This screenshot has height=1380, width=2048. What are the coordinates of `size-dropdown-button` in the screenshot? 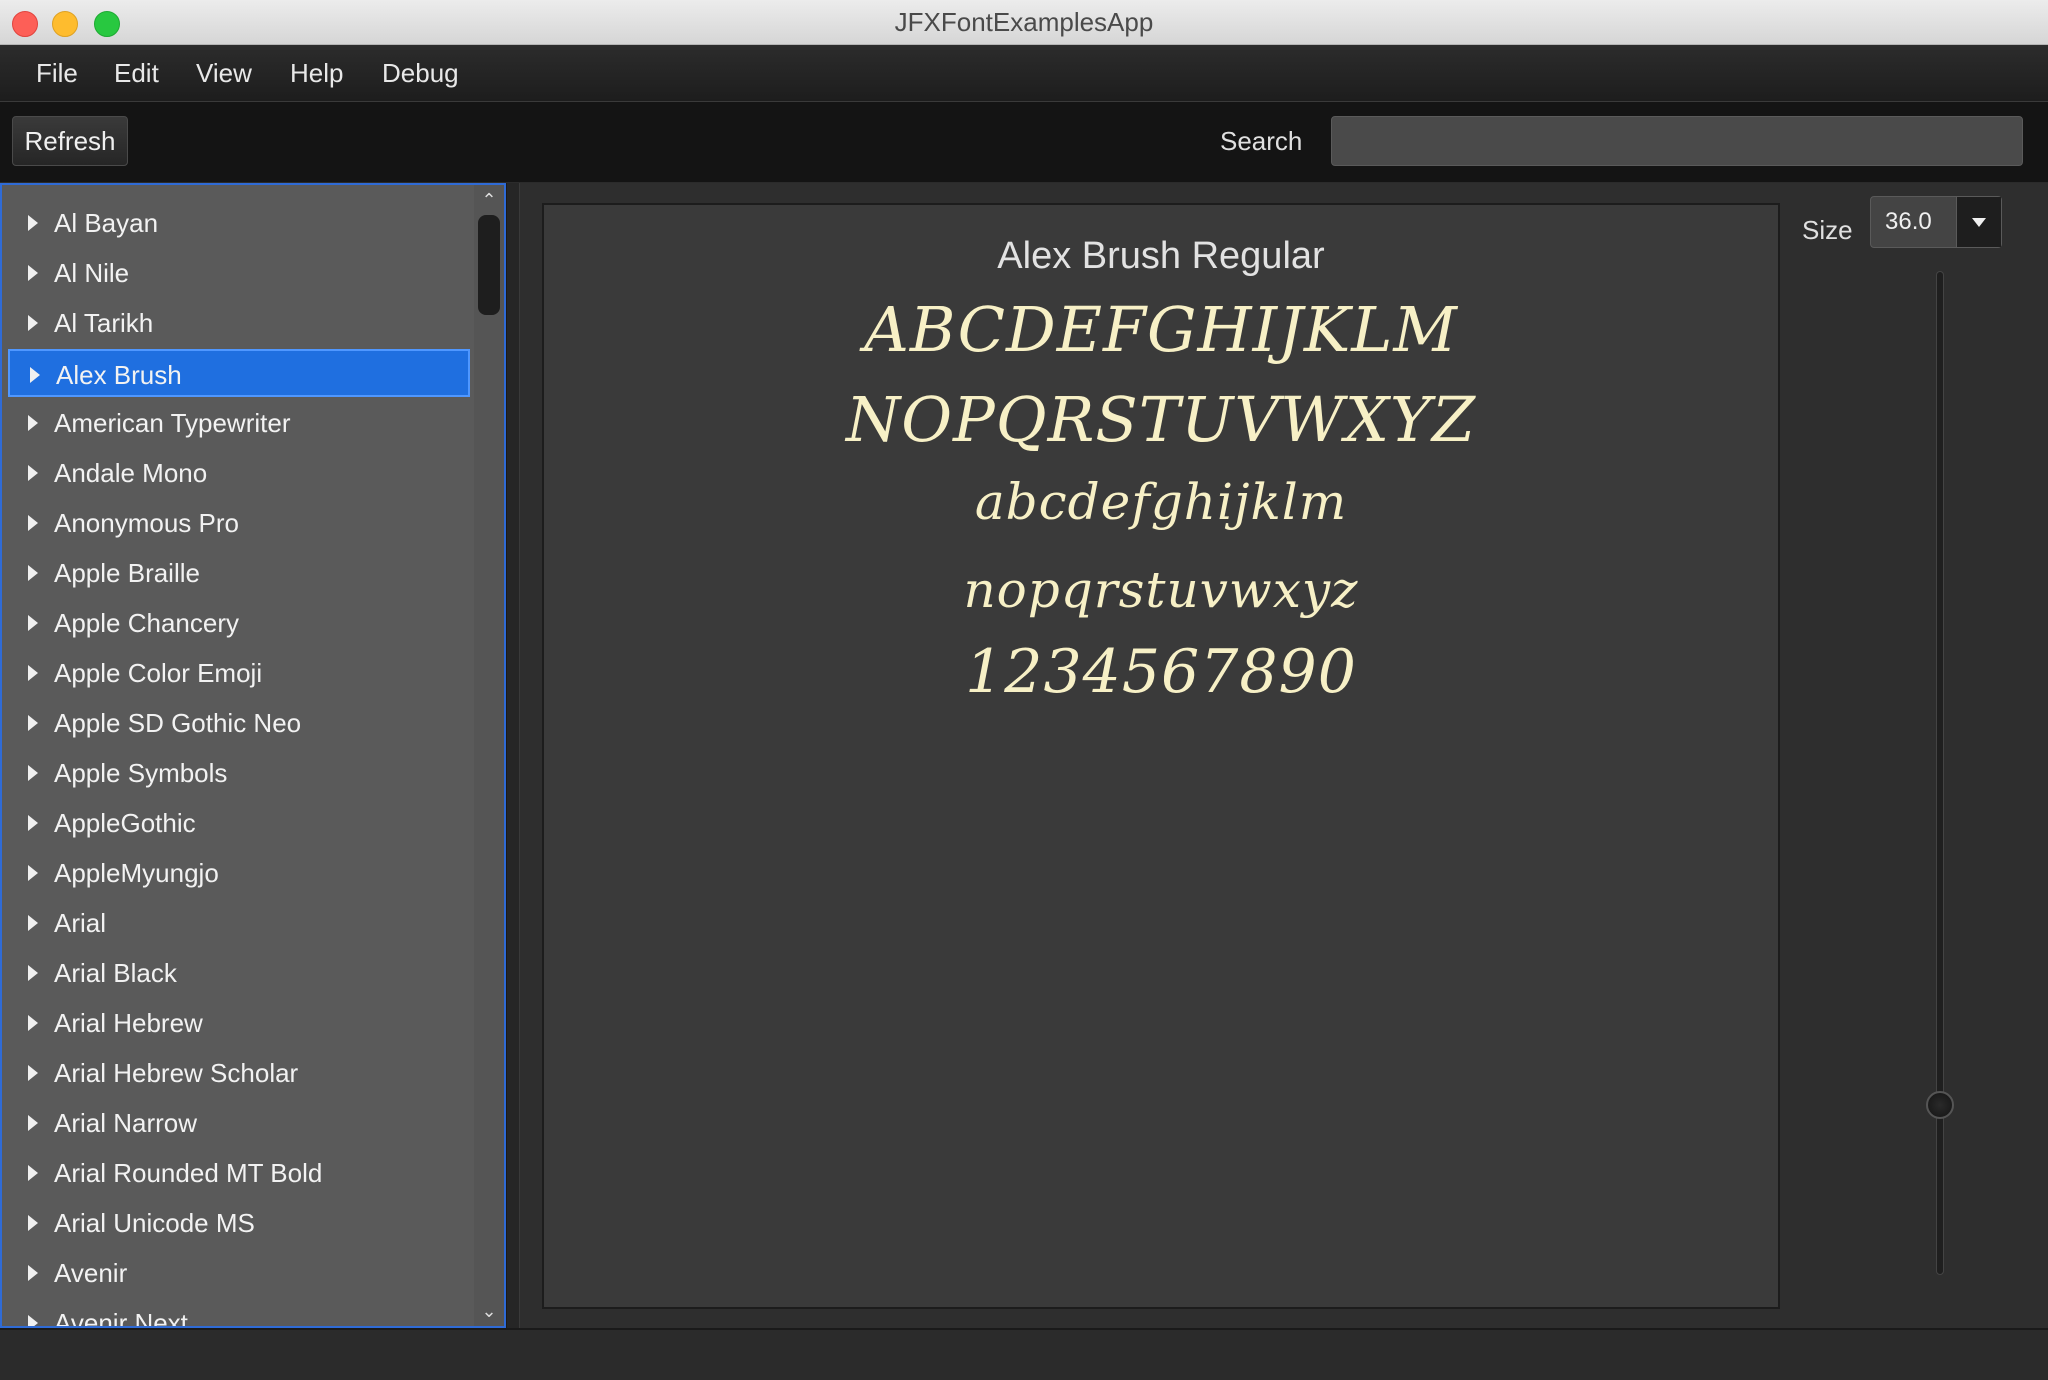 It's located at (1978, 222).